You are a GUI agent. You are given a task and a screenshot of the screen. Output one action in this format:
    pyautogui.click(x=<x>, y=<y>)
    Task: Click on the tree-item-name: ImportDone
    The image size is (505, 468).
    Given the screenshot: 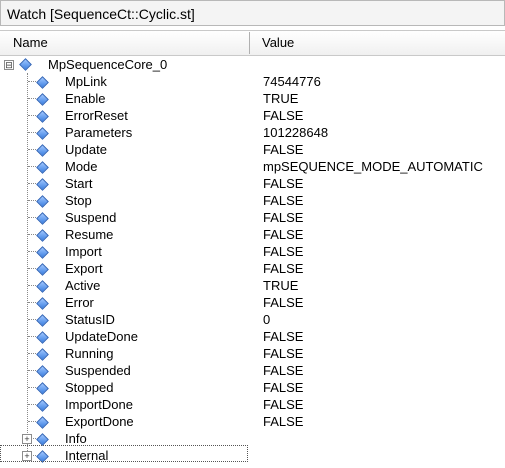 What is the action you would take?
    pyautogui.click(x=99, y=404)
    